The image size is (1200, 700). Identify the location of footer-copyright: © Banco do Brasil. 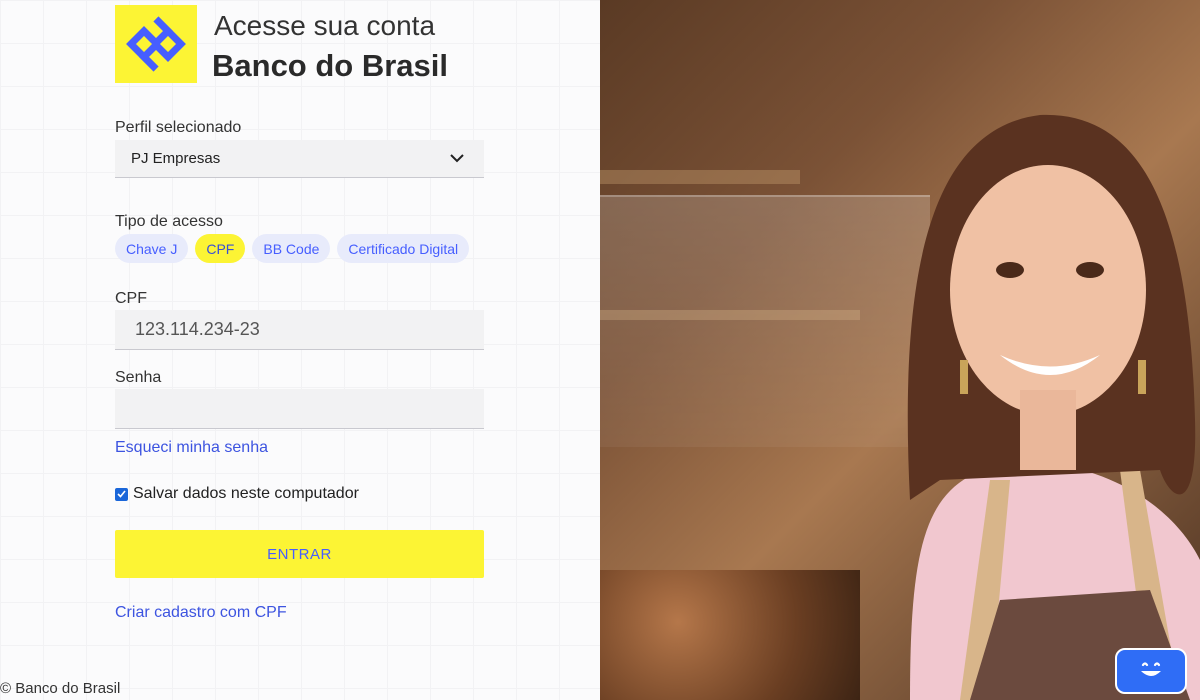
(60, 688).